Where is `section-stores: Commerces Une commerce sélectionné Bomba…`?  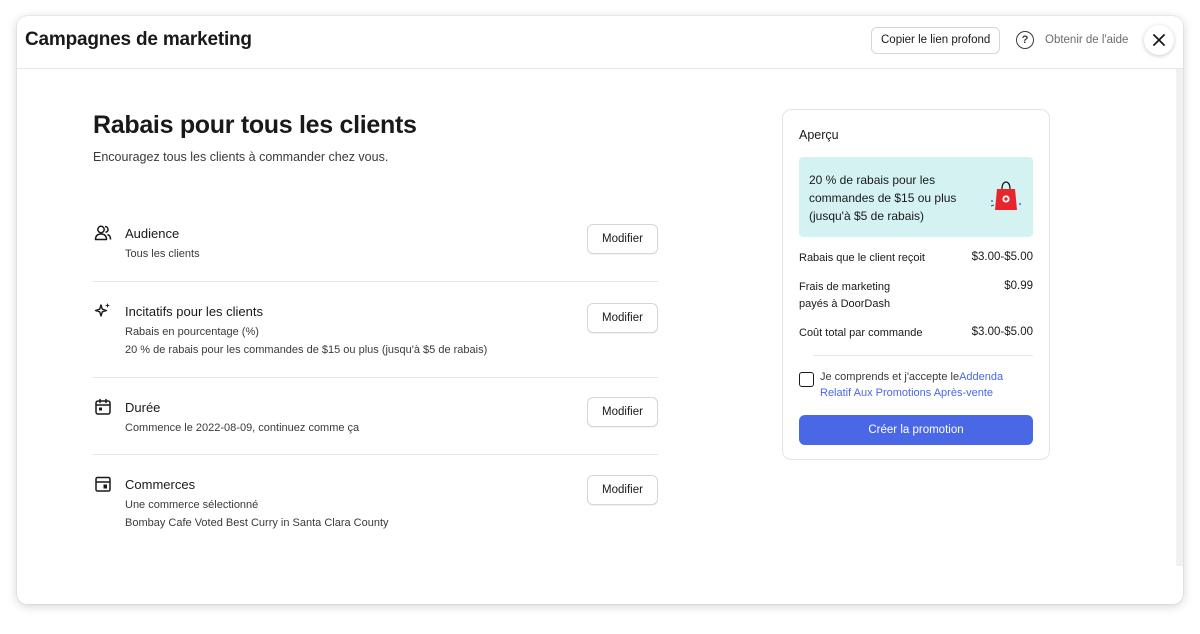
section-stores: Commerces Une commerce sélectionné Bomba… is located at coordinates (375, 505).